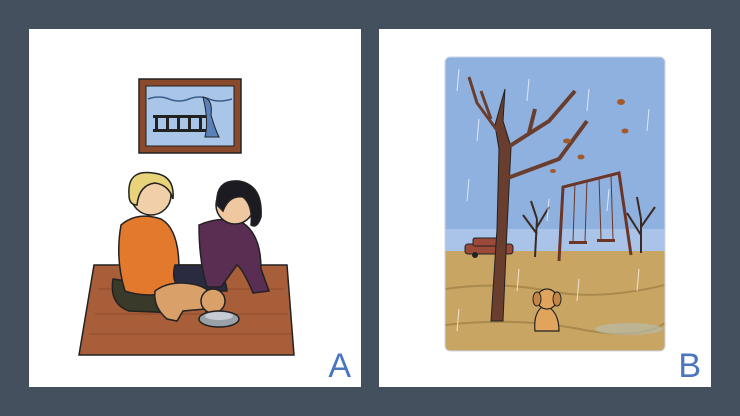 The height and width of the screenshot is (416, 740). Describe the element at coordinates (190, 116) in the screenshot. I see `wall-picture` at that location.